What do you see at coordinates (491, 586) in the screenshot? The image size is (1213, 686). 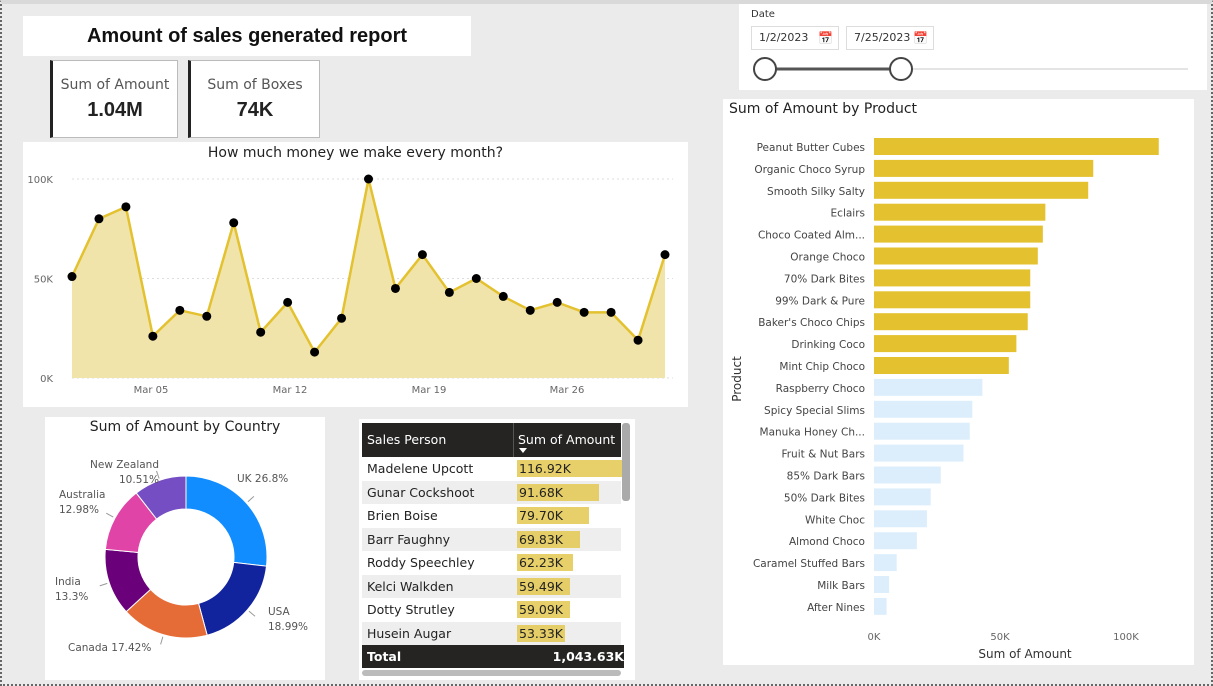 I see `table-row: Kelci Walkden 59.49K` at bounding box center [491, 586].